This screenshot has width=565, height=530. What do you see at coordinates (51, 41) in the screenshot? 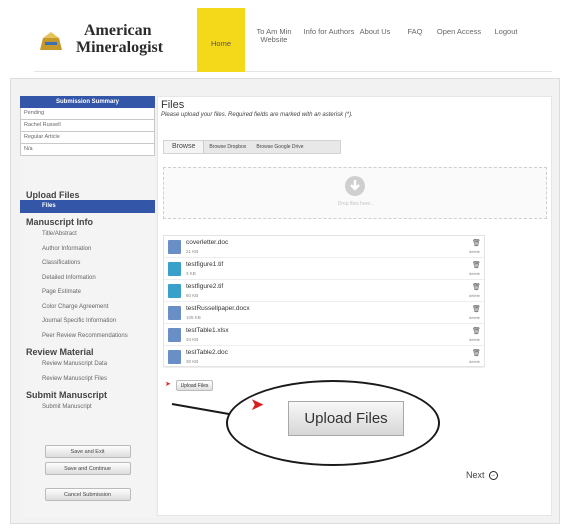
I see `mineral-logo-icon` at bounding box center [51, 41].